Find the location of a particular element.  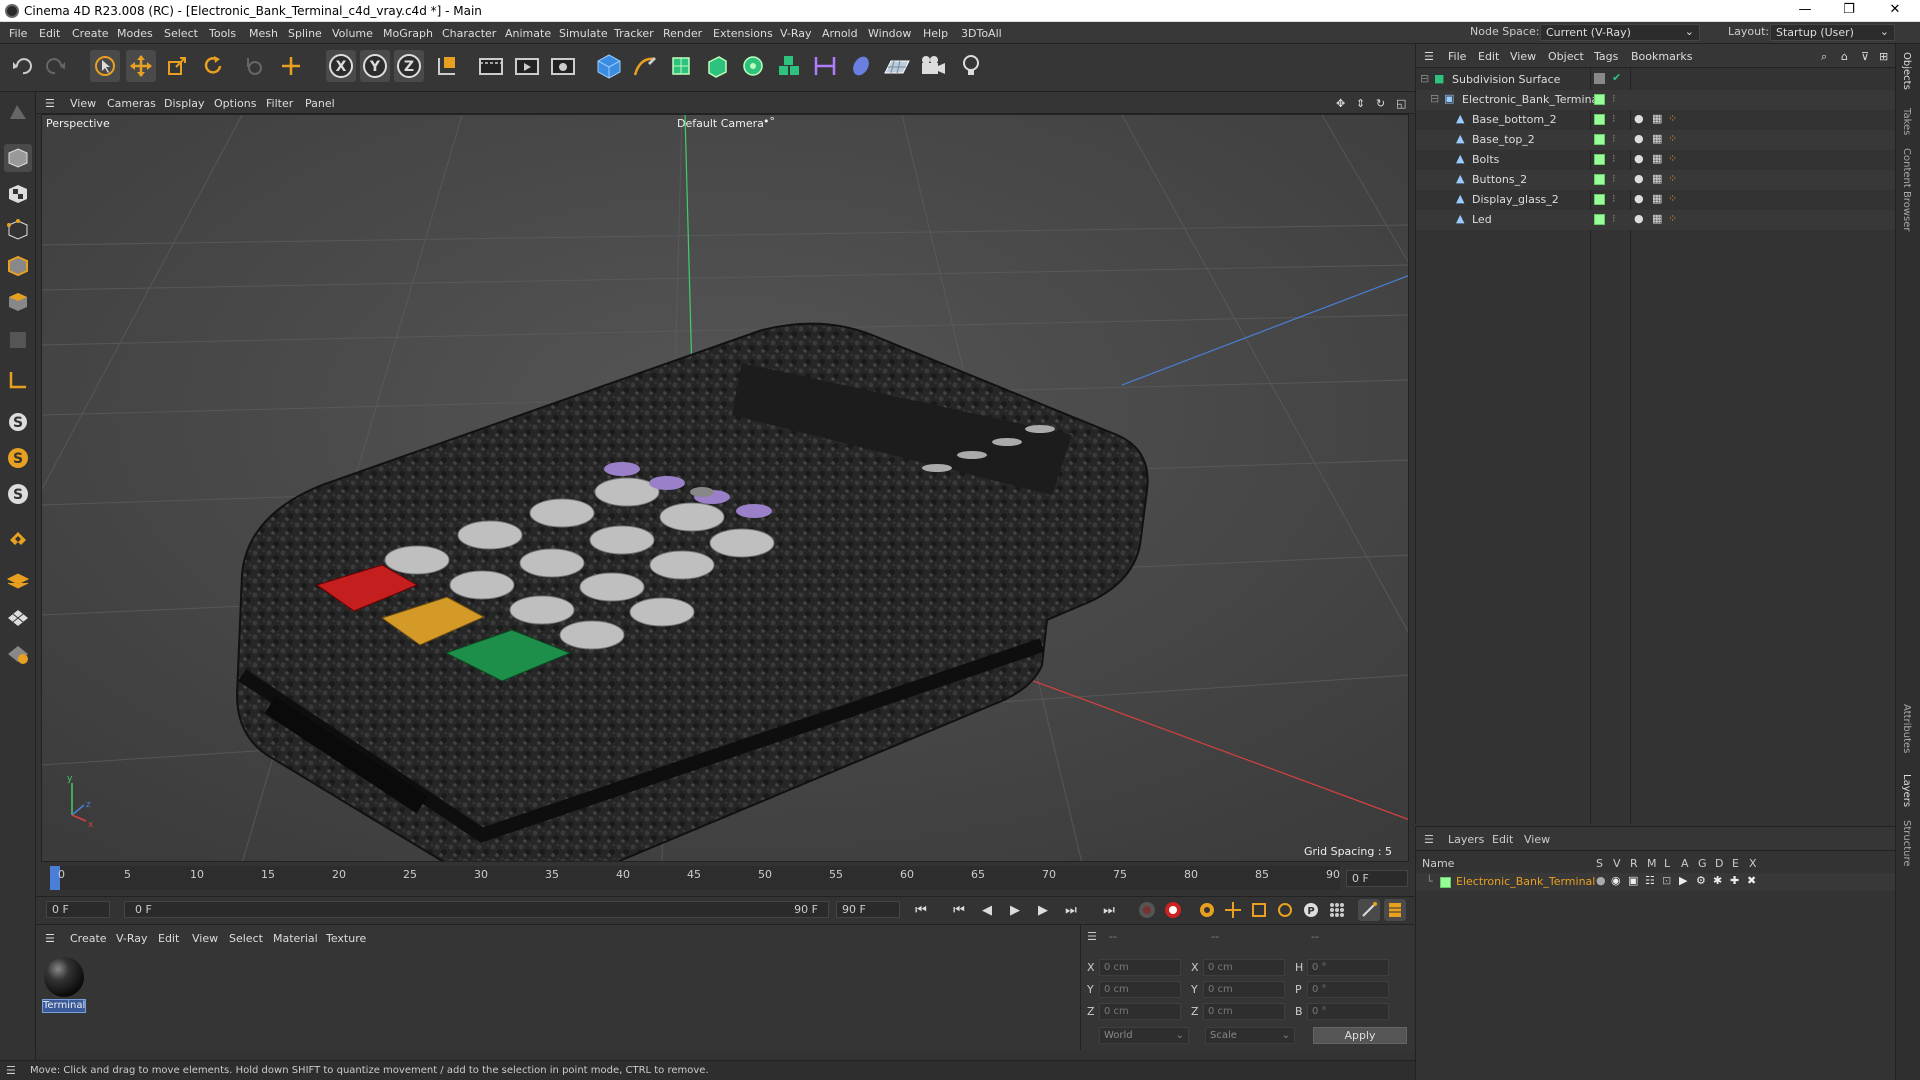

rotate-view-icon: ↻ is located at coordinates (1380, 103).